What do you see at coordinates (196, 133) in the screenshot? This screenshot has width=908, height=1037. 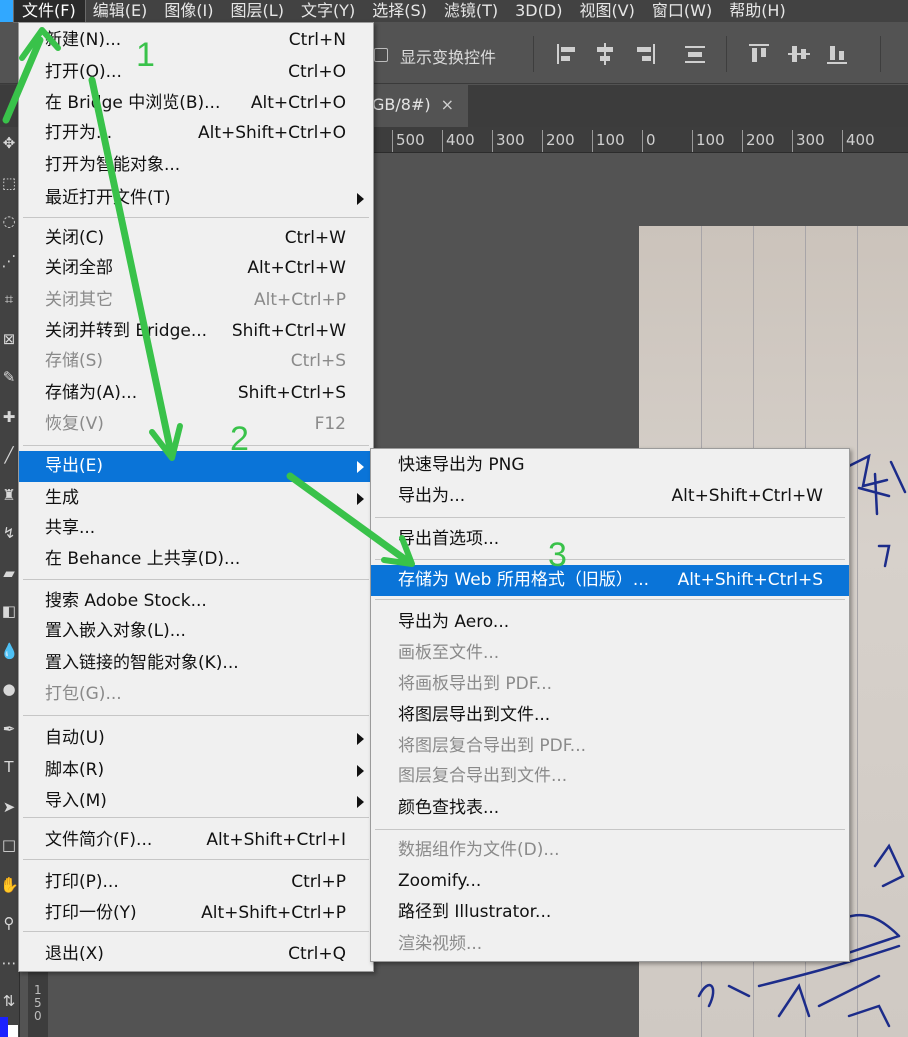 I see `file-menu-item: 打开为... Alt+Shift+Ctrl+O` at bounding box center [196, 133].